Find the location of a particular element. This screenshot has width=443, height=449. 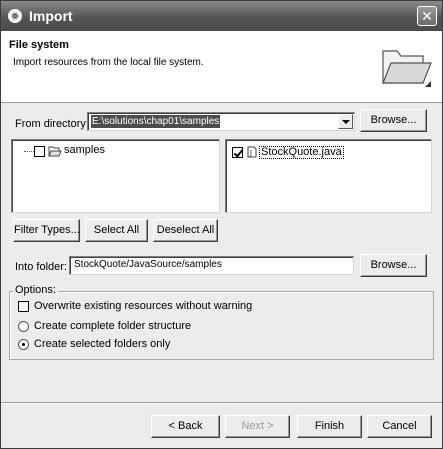

cancel-button: Cancel is located at coordinates (399, 426).